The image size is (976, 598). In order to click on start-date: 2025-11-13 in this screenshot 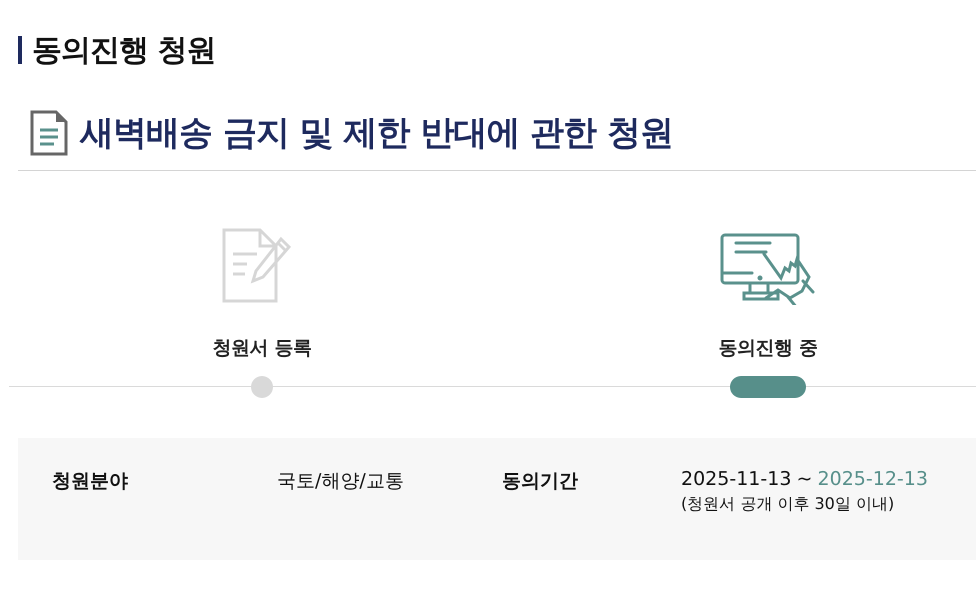, I will do `click(736, 479)`.